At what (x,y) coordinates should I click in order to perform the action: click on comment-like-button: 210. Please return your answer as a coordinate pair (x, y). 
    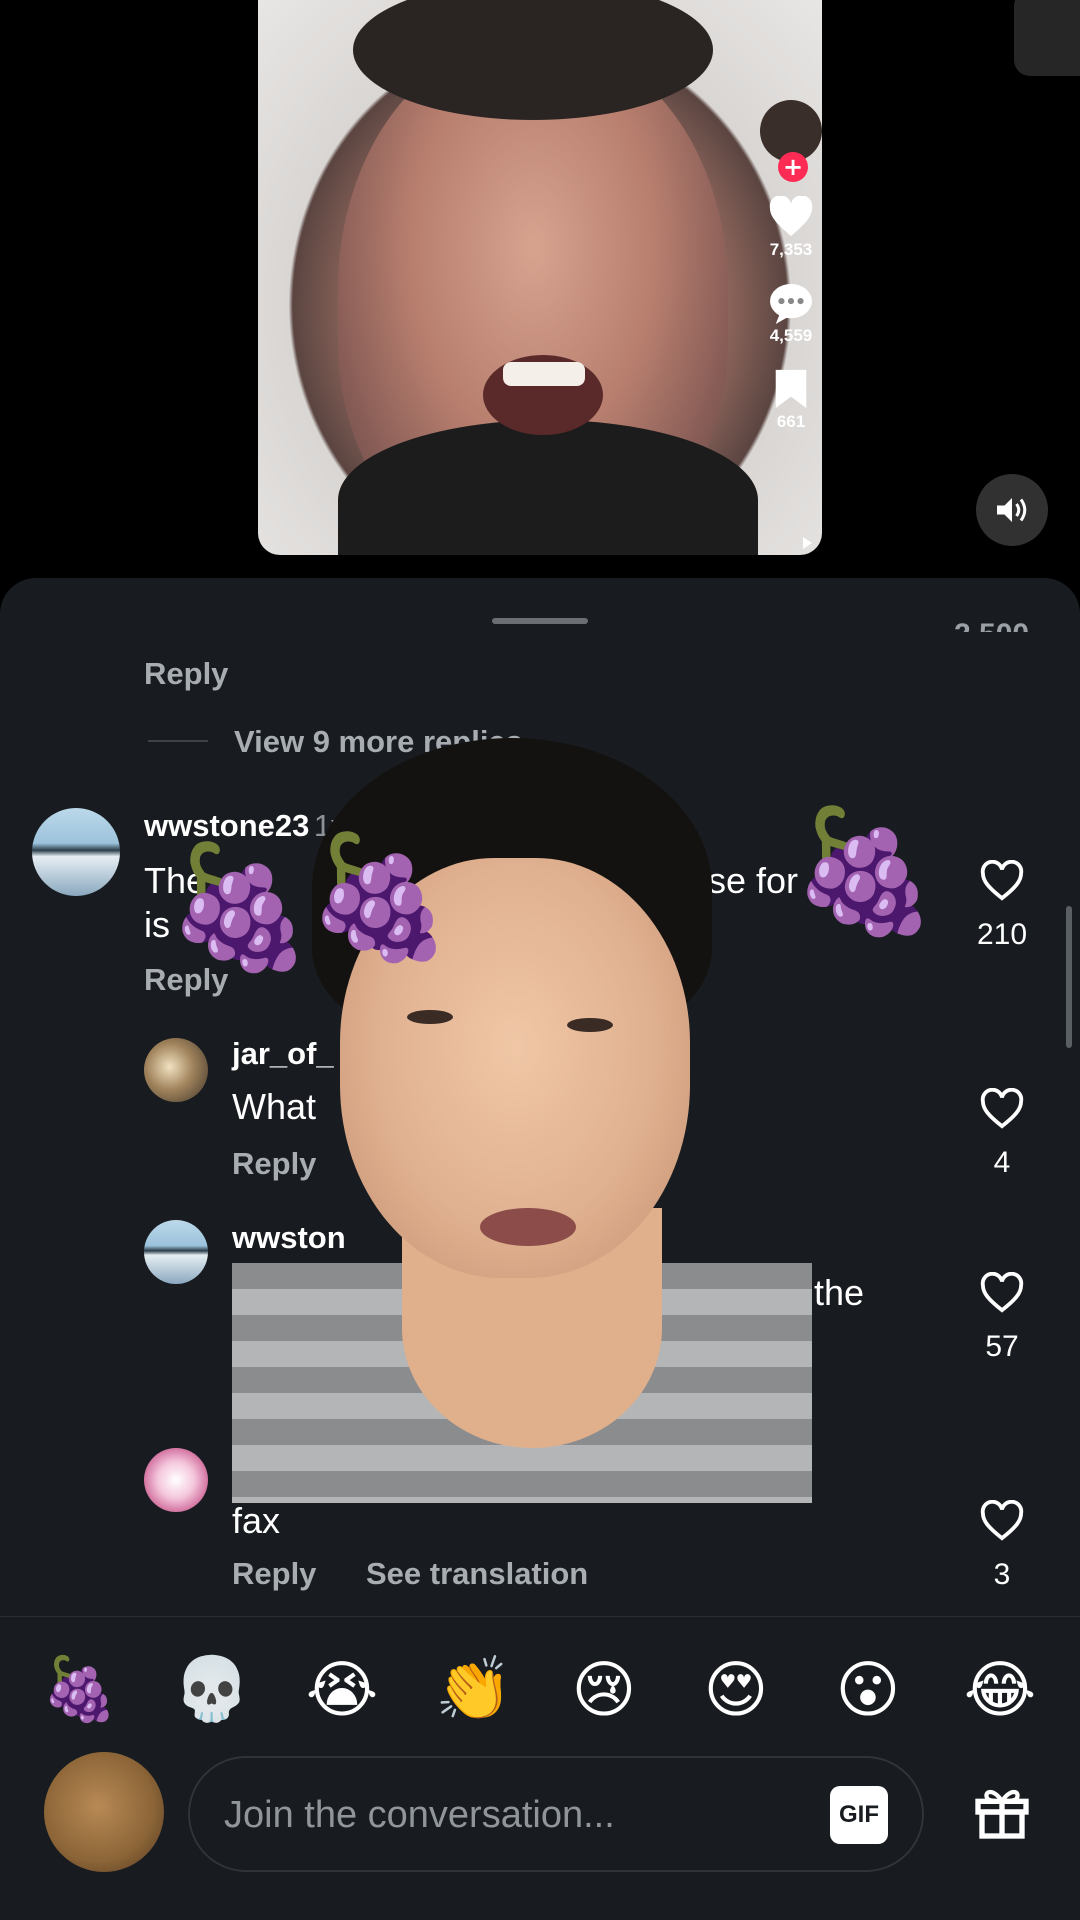
    Looking at the image, I should click on (1002, 906).